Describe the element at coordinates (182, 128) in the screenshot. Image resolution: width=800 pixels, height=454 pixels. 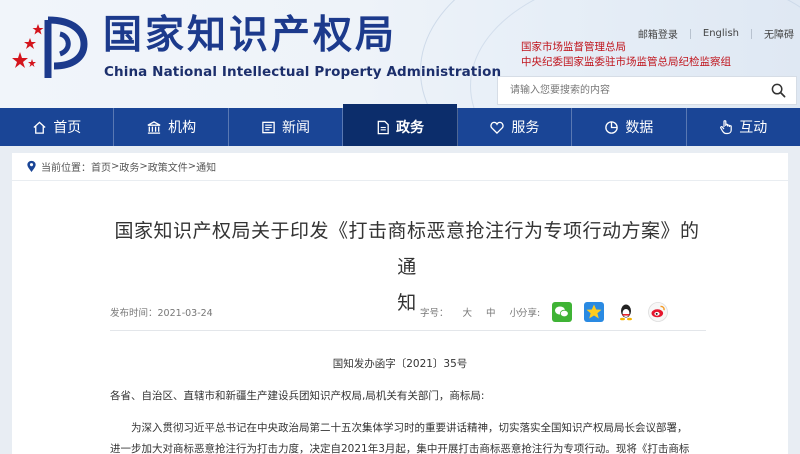
I see `nav-label: 机构` at that location.